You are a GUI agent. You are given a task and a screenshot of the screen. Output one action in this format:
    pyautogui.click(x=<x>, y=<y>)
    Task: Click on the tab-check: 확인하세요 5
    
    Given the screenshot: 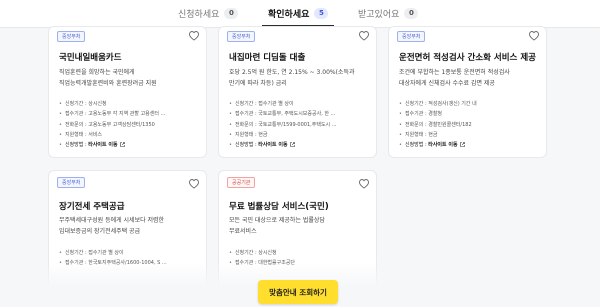 What is the action you would take?
    pyautogui.click(x=298, y=13)
    